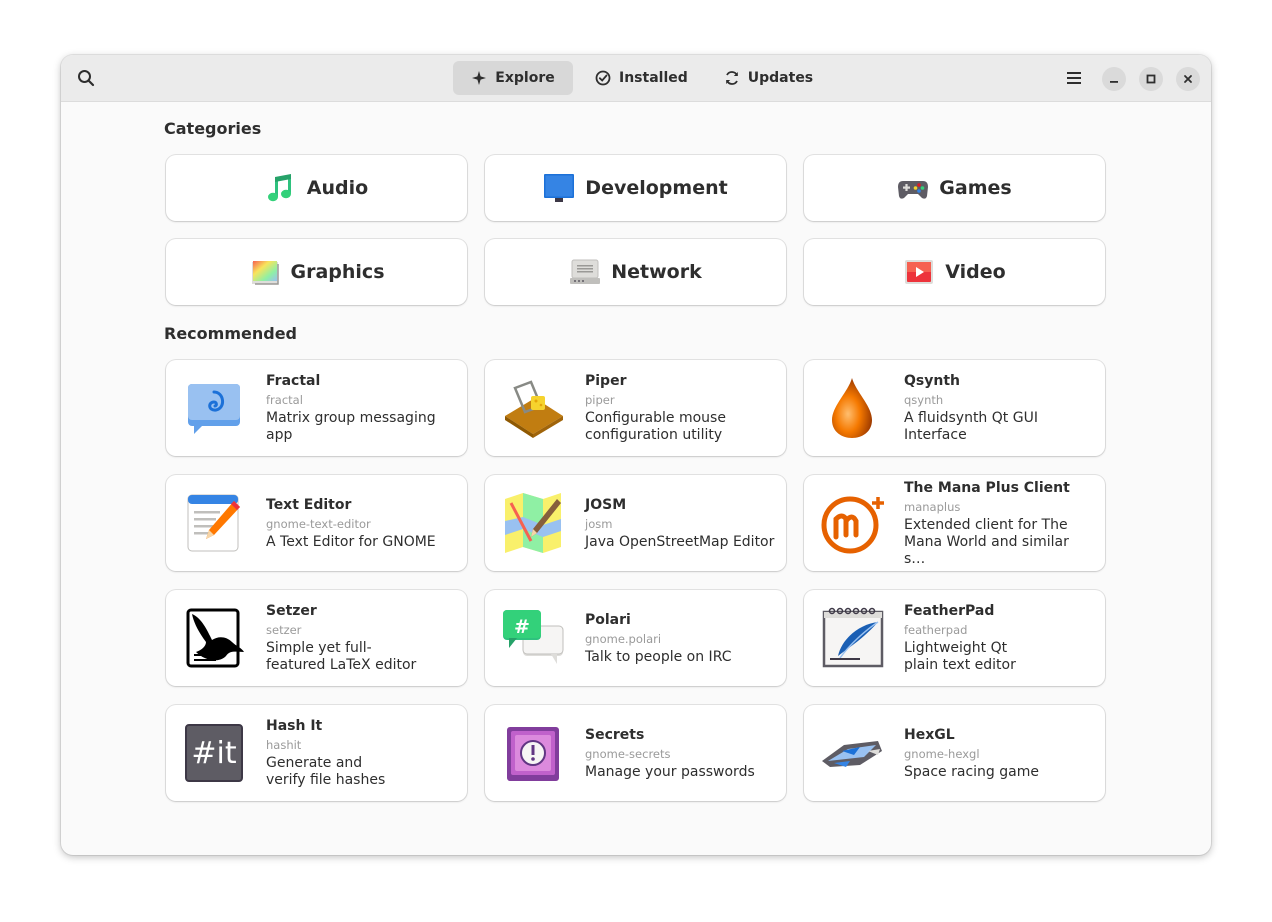 Image resolution: width=1272 pixels, height=922 pixels. What do you see at coordinates (213, 128) in the screenshot?
I see `categories-heading: Categories` at bounding box center [213, 128].